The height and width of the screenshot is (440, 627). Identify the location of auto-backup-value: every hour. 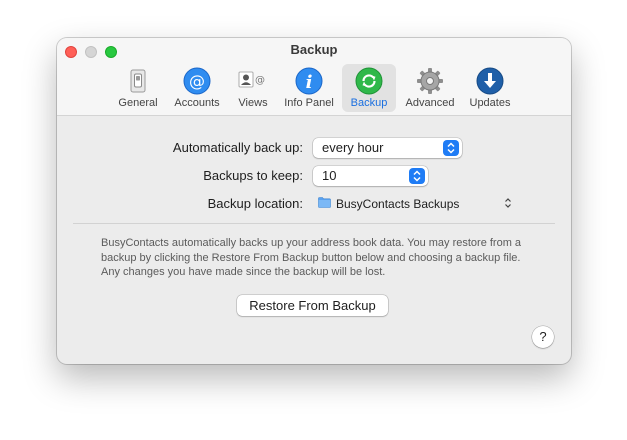
(353, 147).